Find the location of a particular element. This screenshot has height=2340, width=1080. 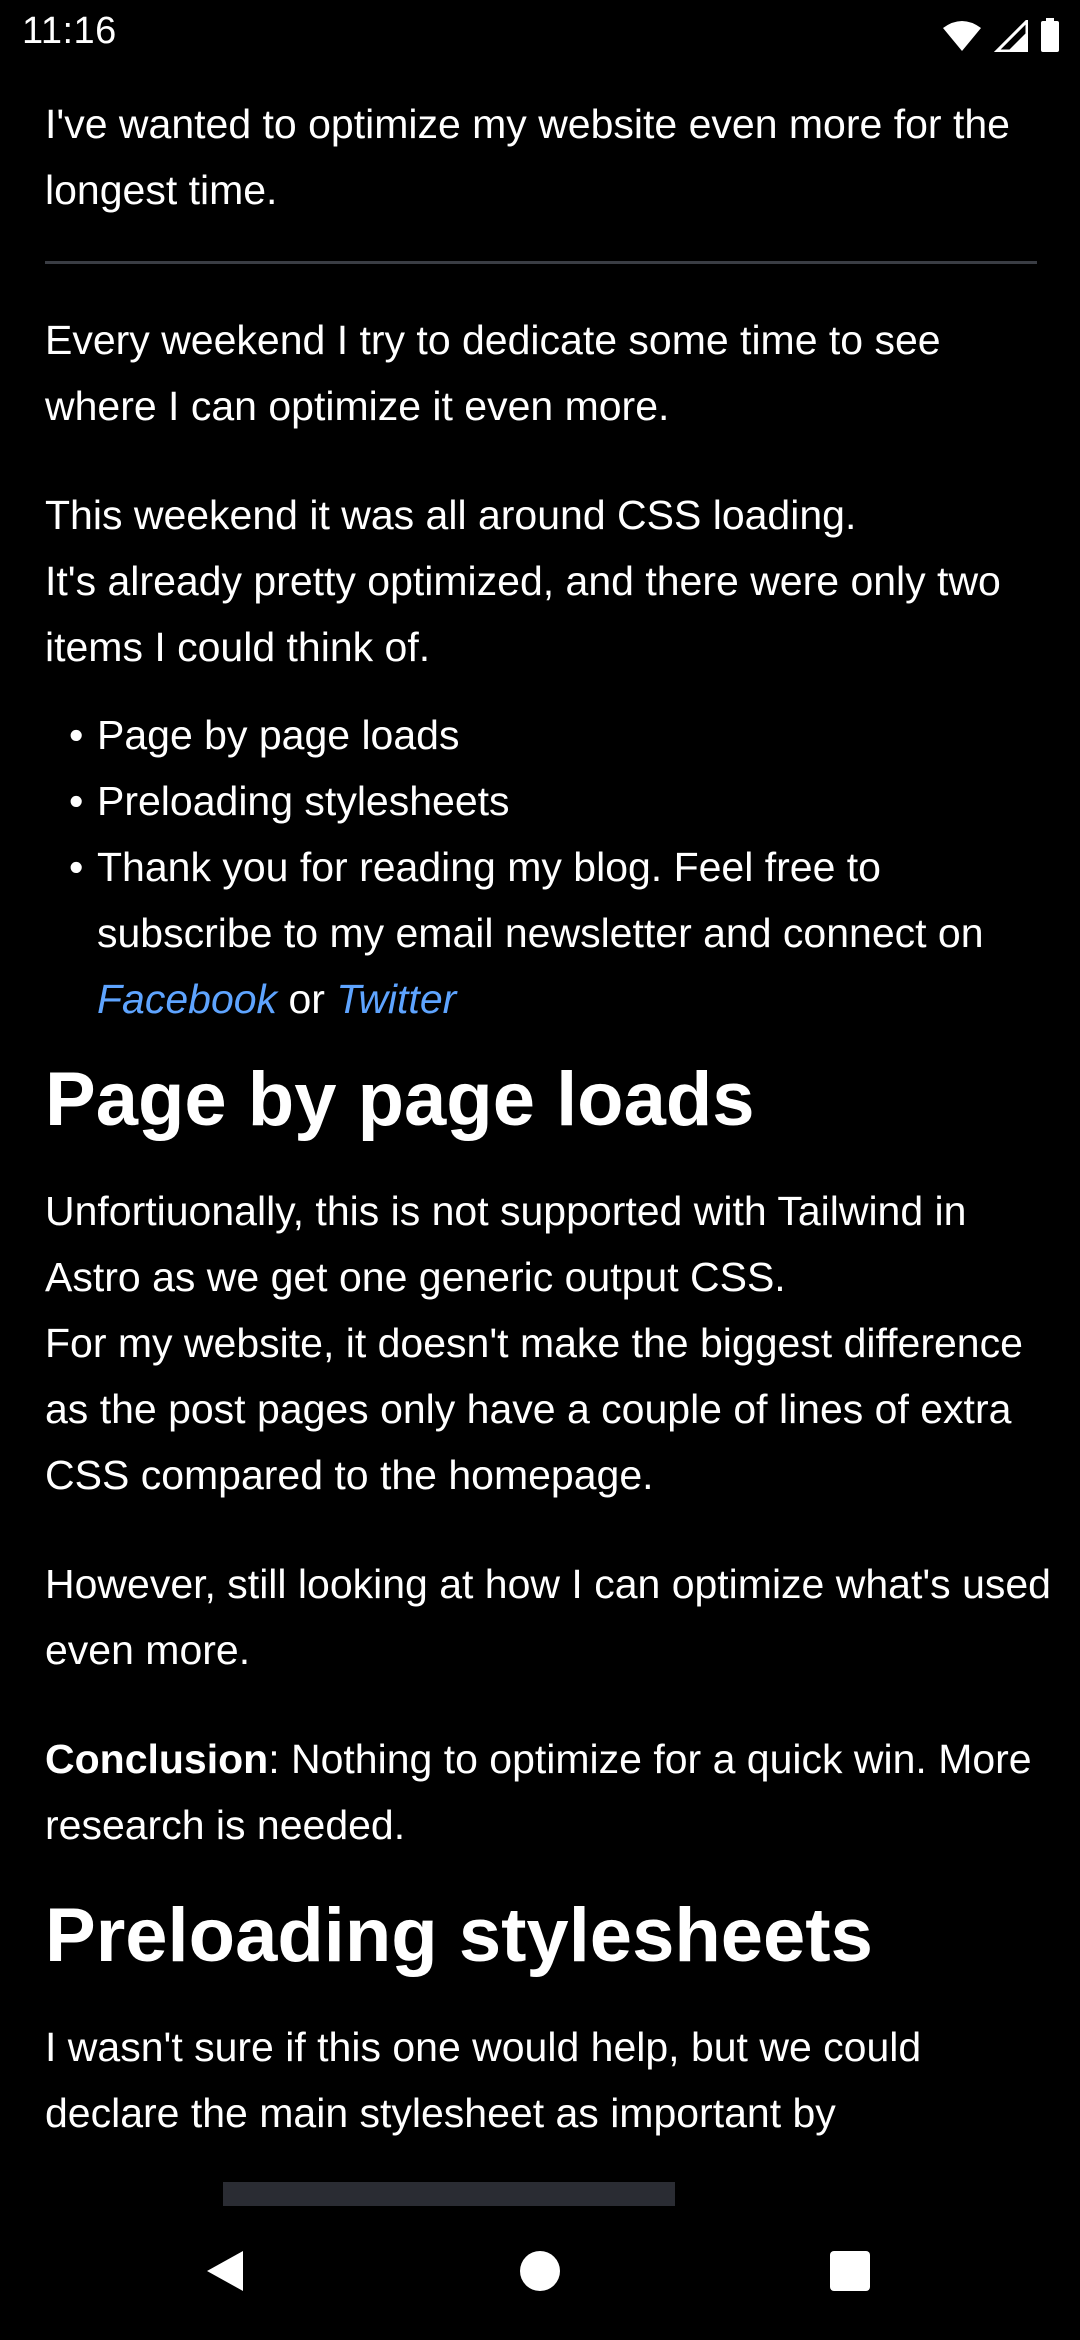

section-heading-preloading: Preloading stylesheets is located at coordinates (459, 1935).